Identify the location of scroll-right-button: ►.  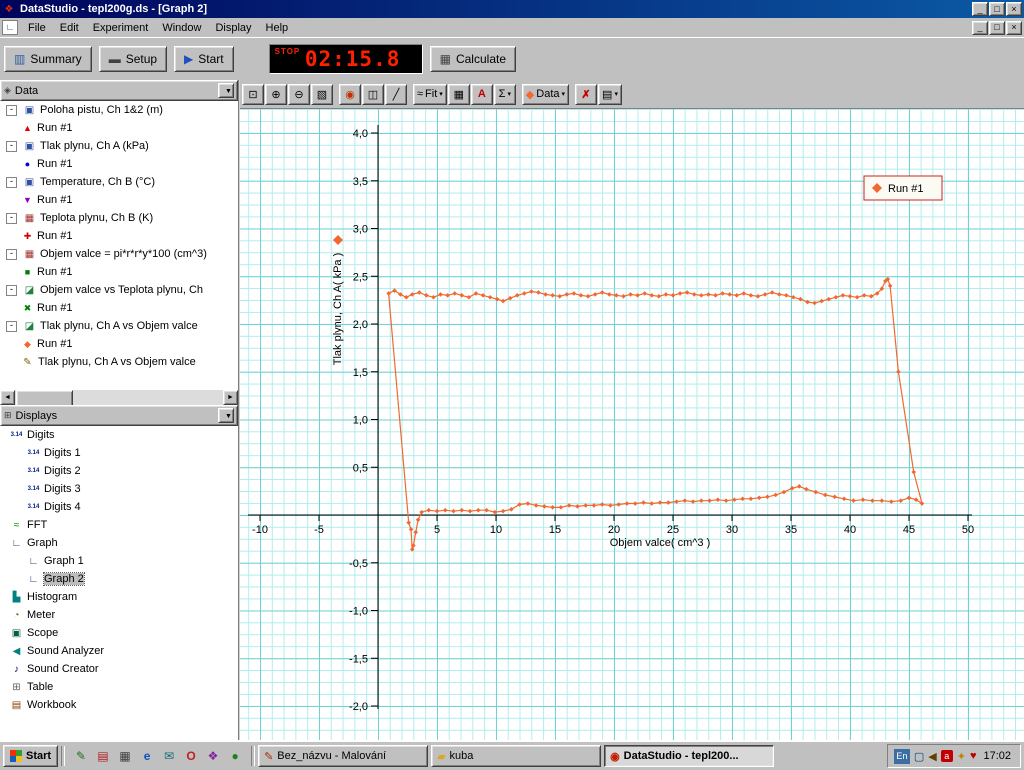
(230, 397).